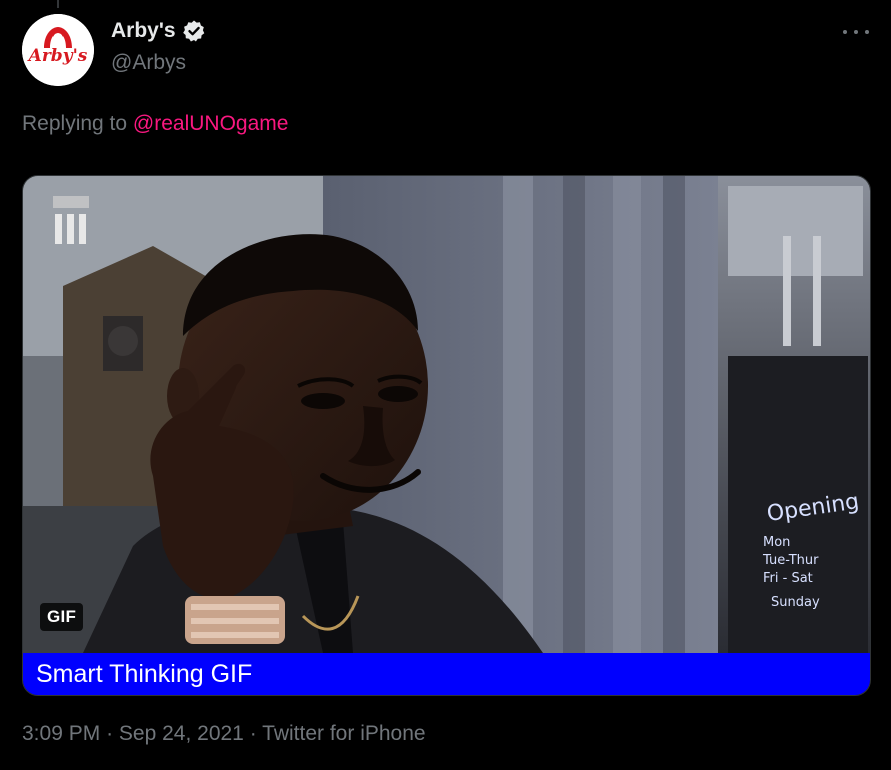 This screenshot has height=770, width=891. I want to click on tweet-time-link: 3:09 PM, so click(61, 733).